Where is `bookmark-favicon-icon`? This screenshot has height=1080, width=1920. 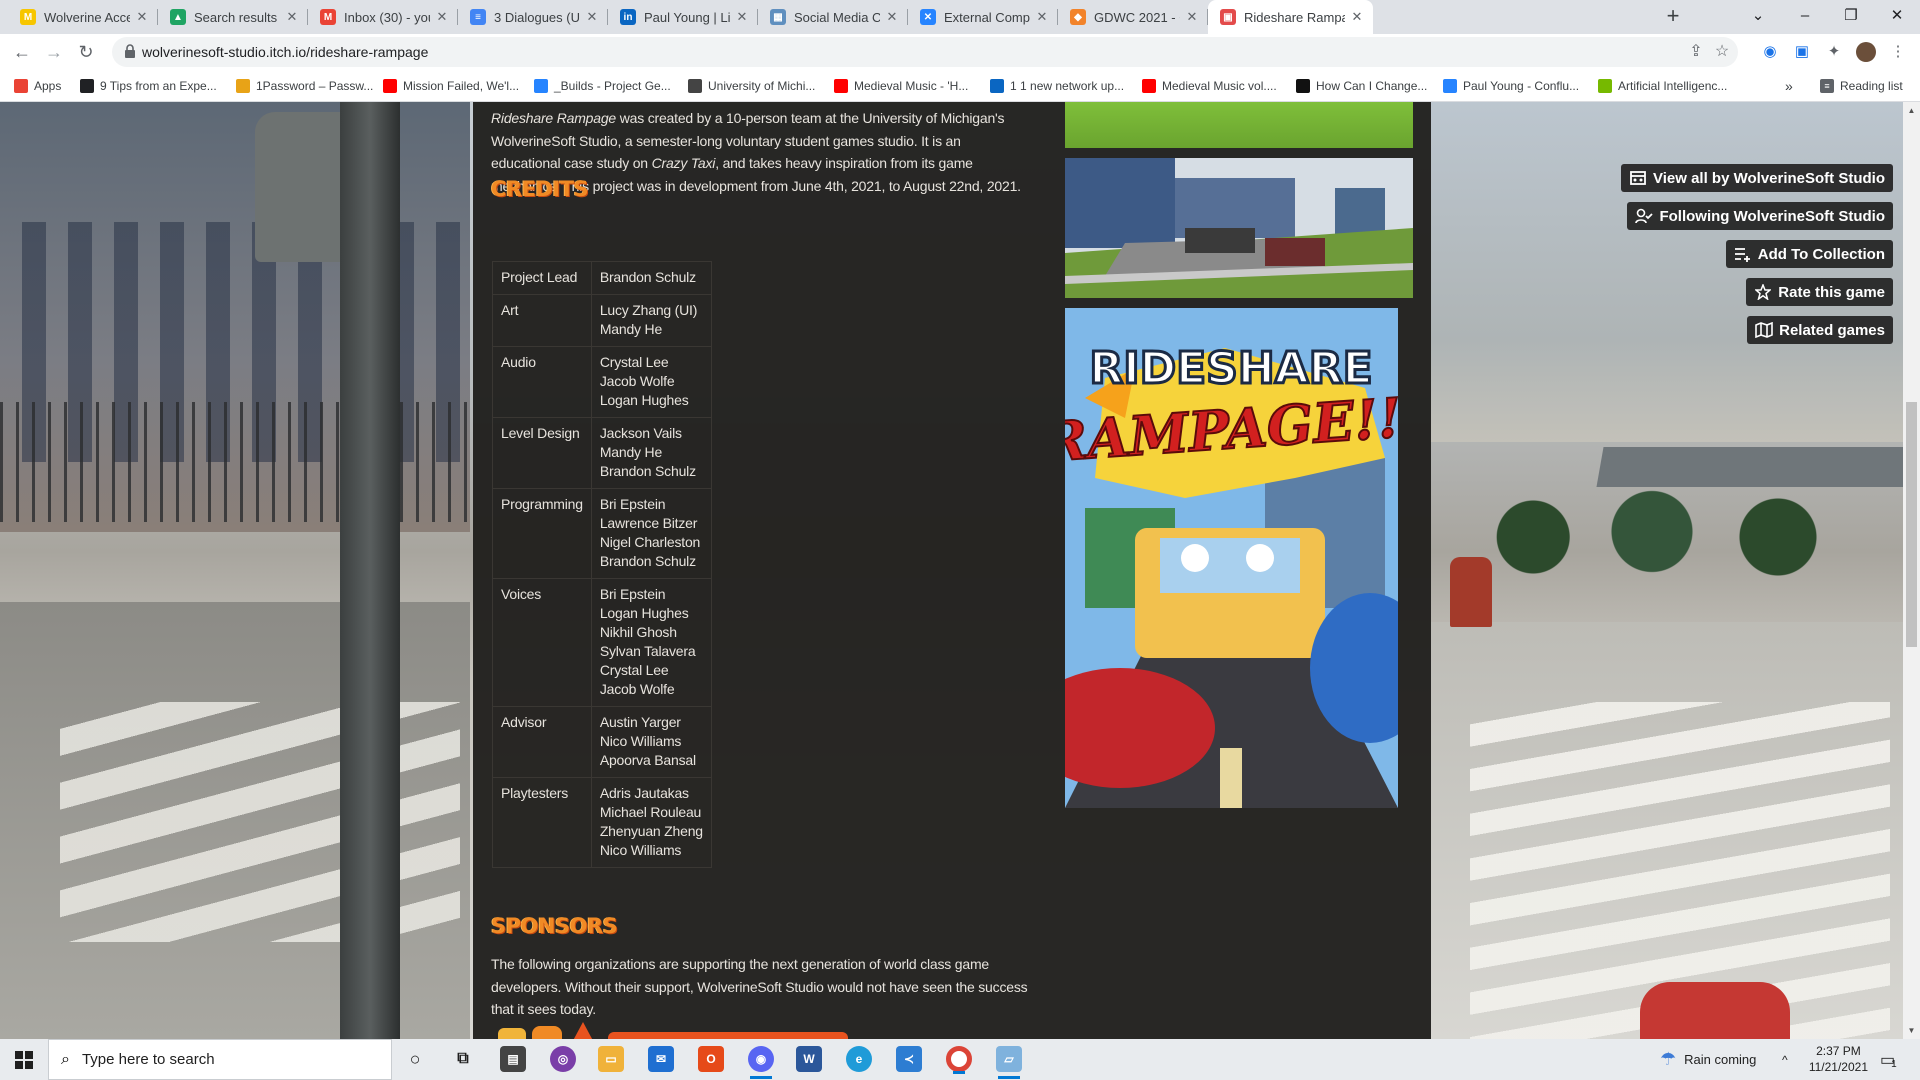 bookmark-favicon-icon is located at coordinates (87, 86).